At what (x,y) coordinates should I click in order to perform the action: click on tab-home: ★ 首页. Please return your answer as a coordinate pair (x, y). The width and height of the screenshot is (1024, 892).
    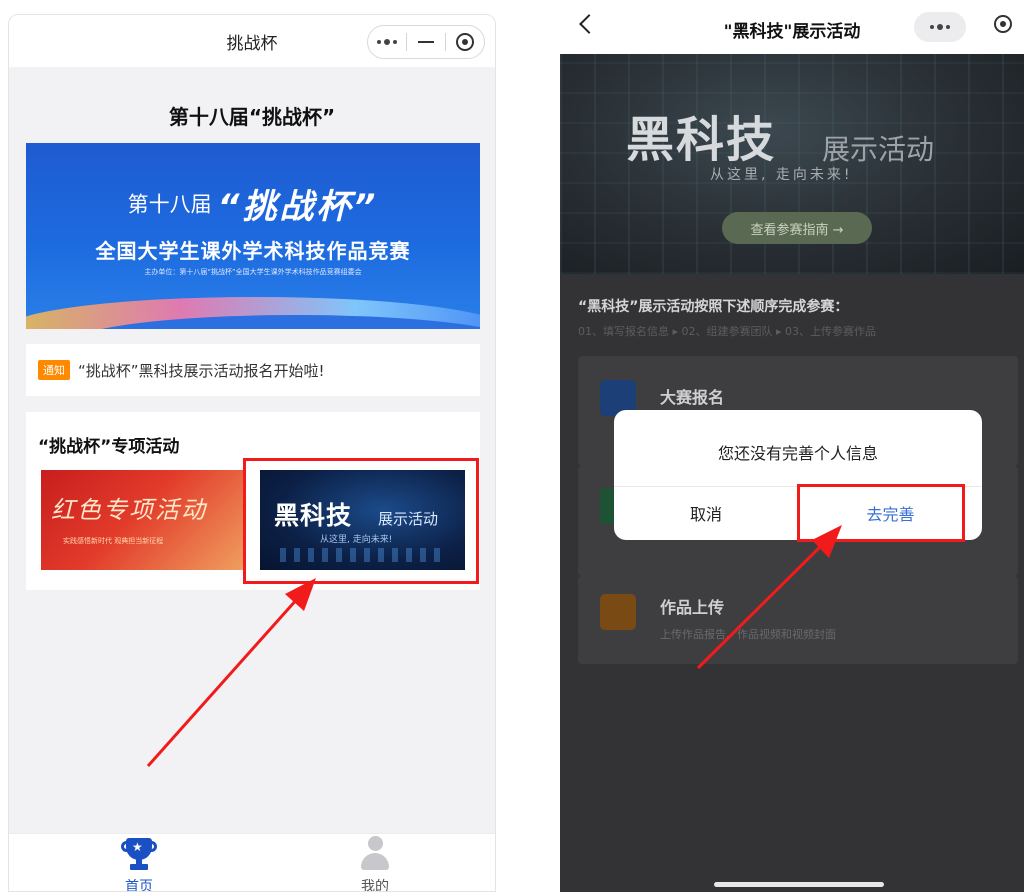
    Looking at the image, I should click on (139, 863).